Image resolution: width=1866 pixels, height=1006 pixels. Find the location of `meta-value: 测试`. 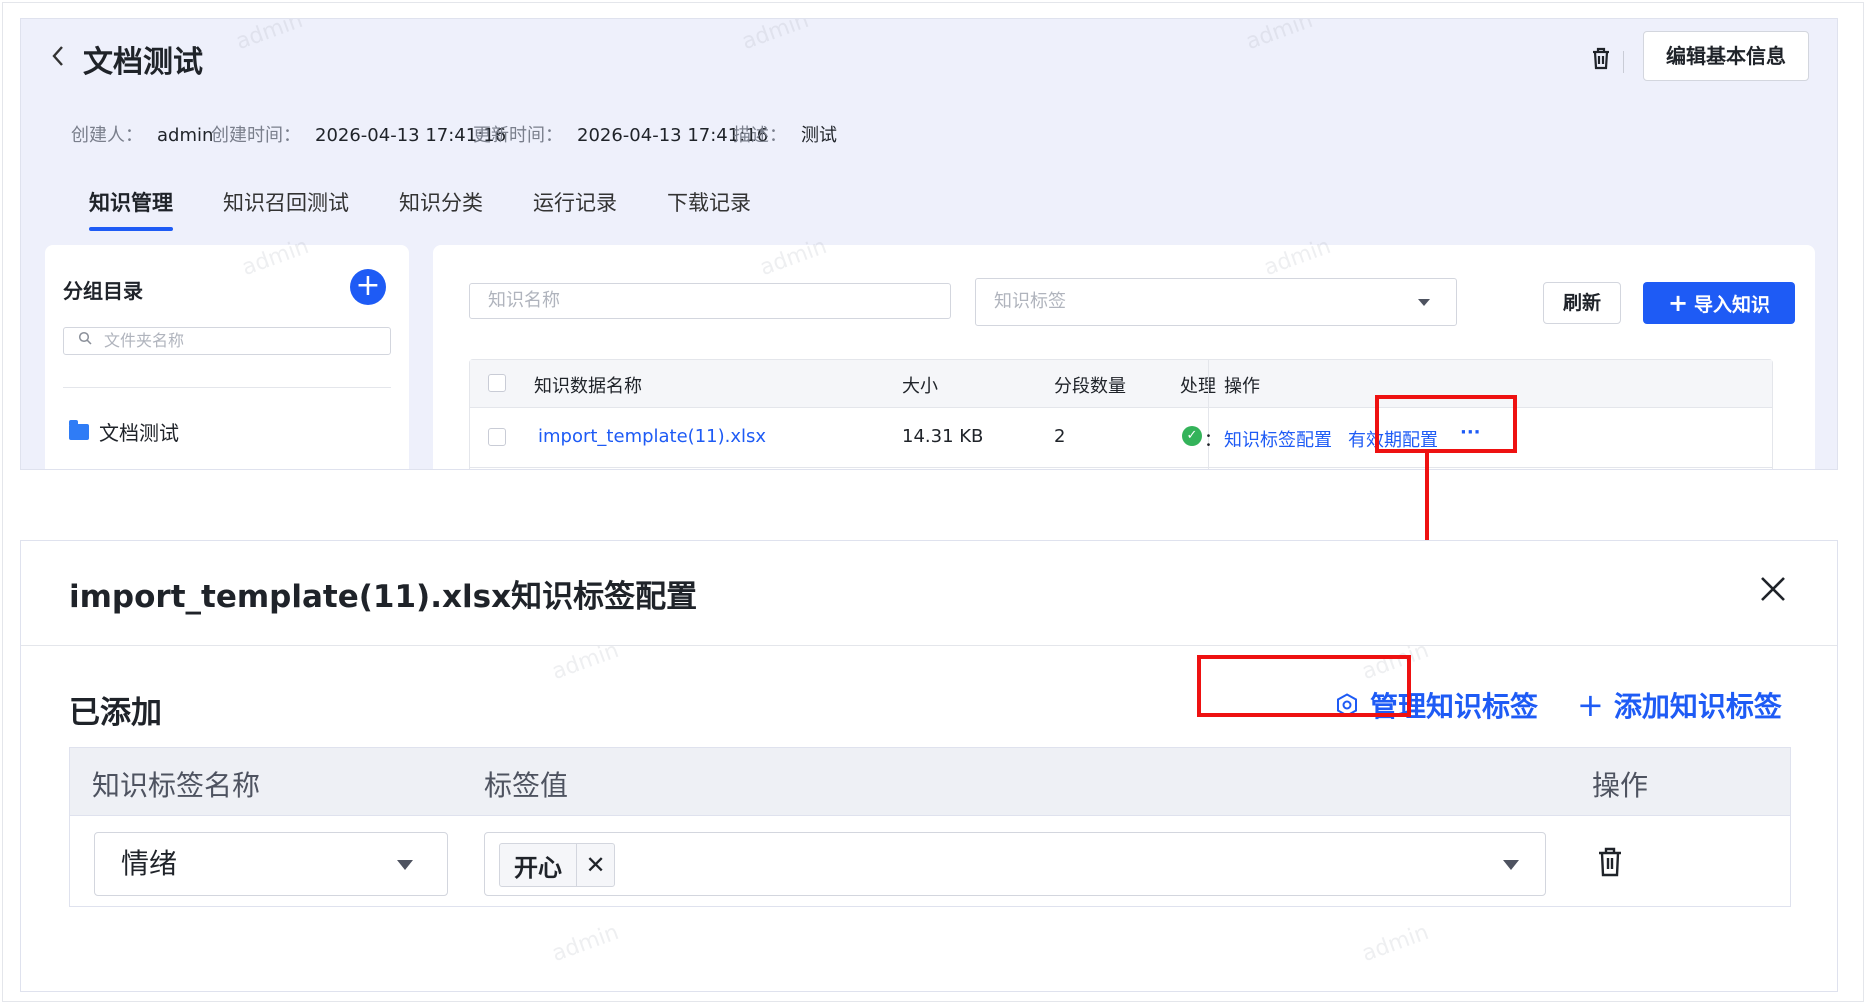

meta-value: 测试 is located at coordinates (819, 135).